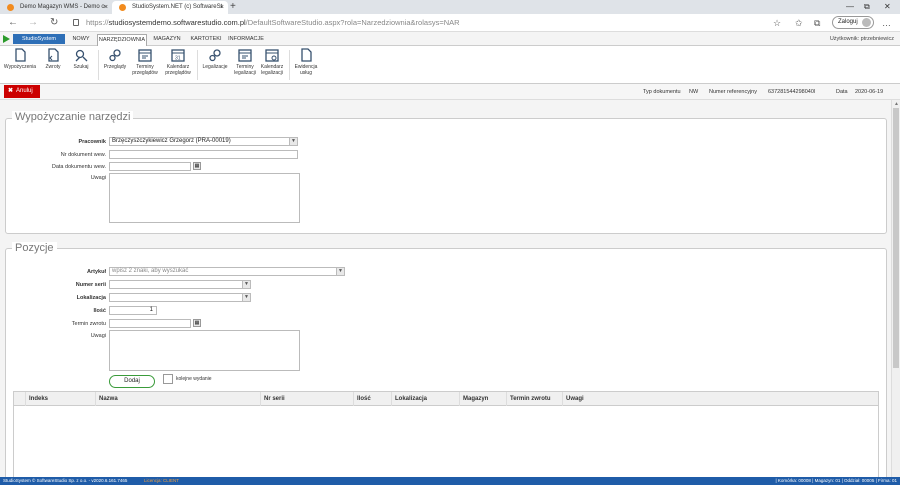 This screenshot has height=485, width=900. Describe the element at coordinates (20, 65) in the screenshot. I see `ribbon-wypozyczenia-button: Wypożyczenia` at that location.